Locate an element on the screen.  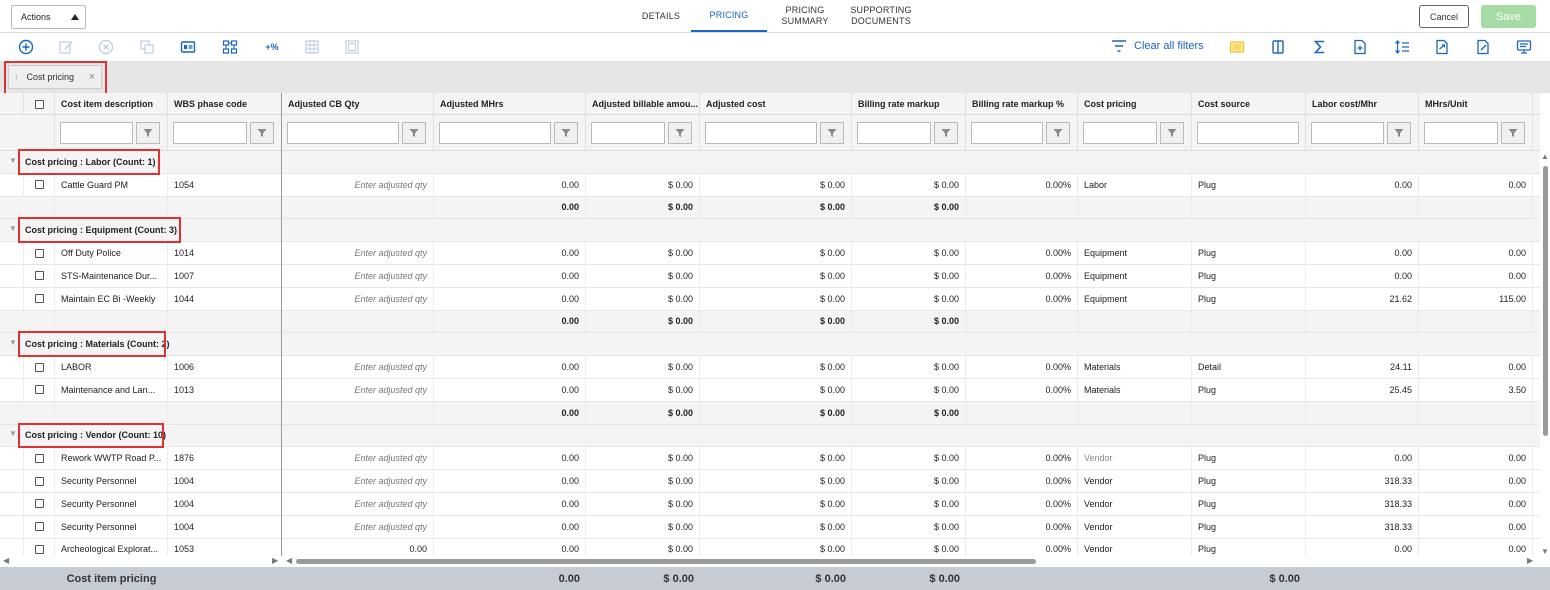
filter-input-wbs-phase-code is located at coordinates (210, 133).